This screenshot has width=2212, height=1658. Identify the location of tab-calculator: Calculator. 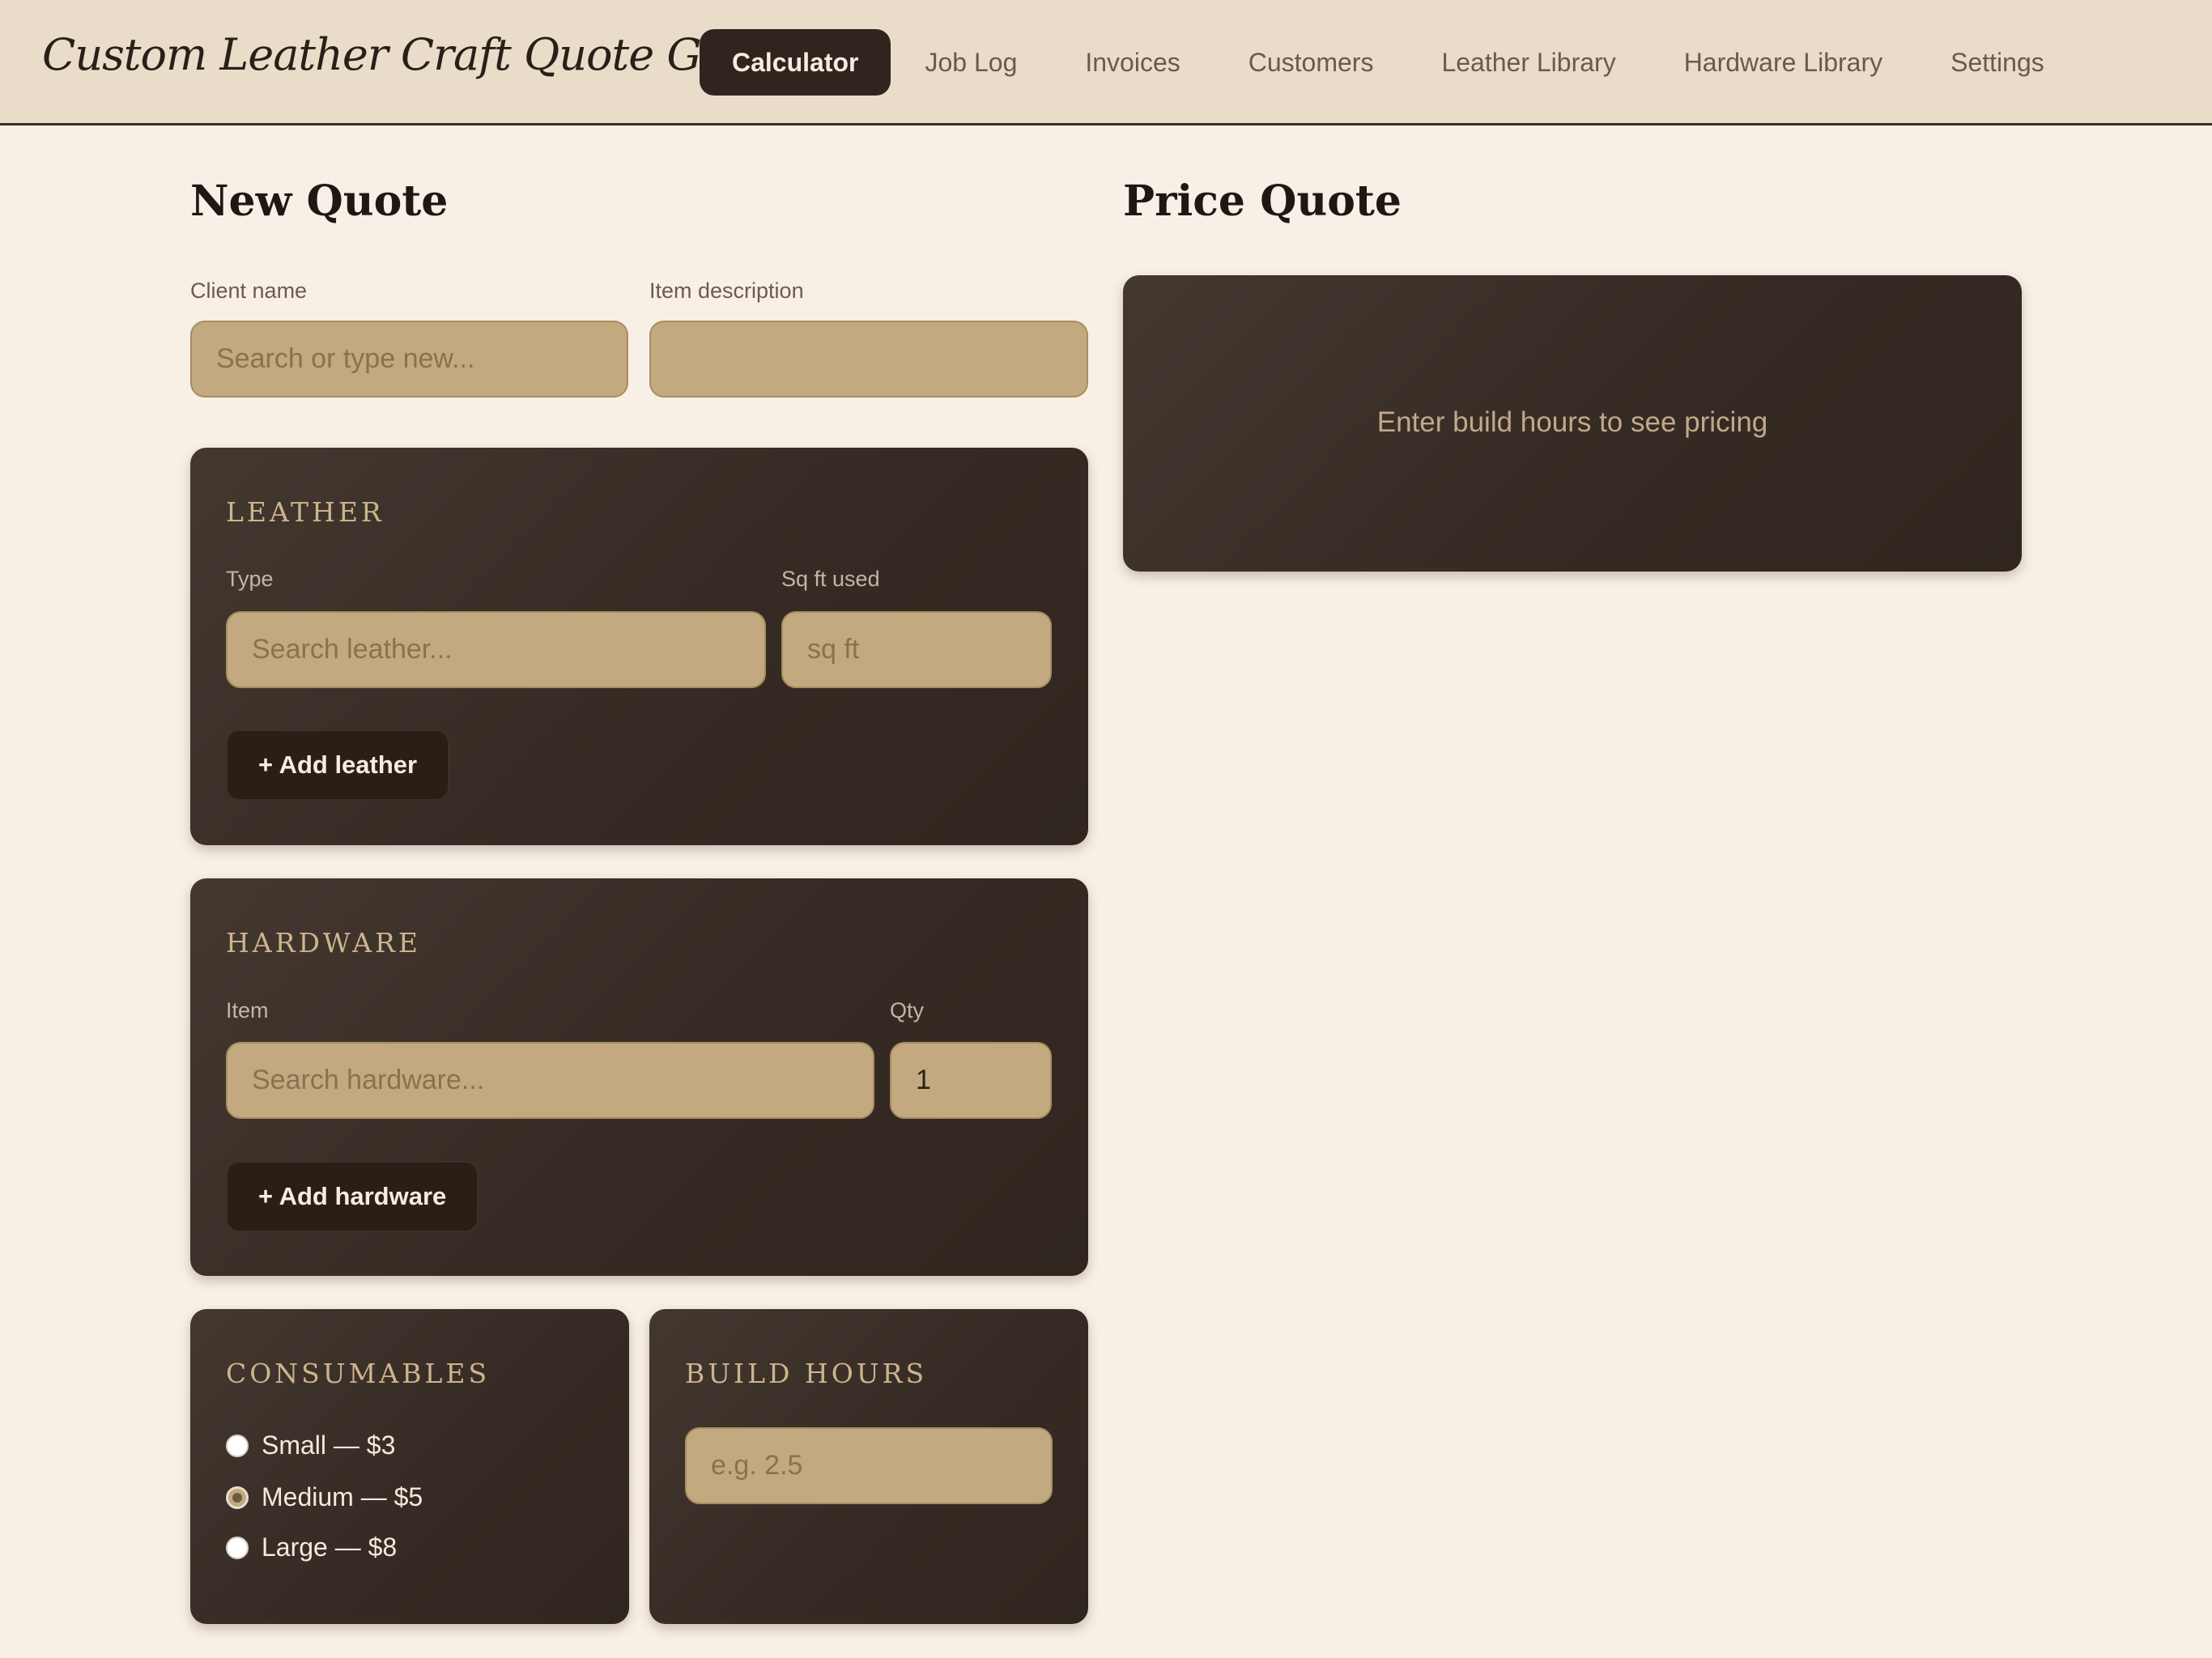
(795, 62).